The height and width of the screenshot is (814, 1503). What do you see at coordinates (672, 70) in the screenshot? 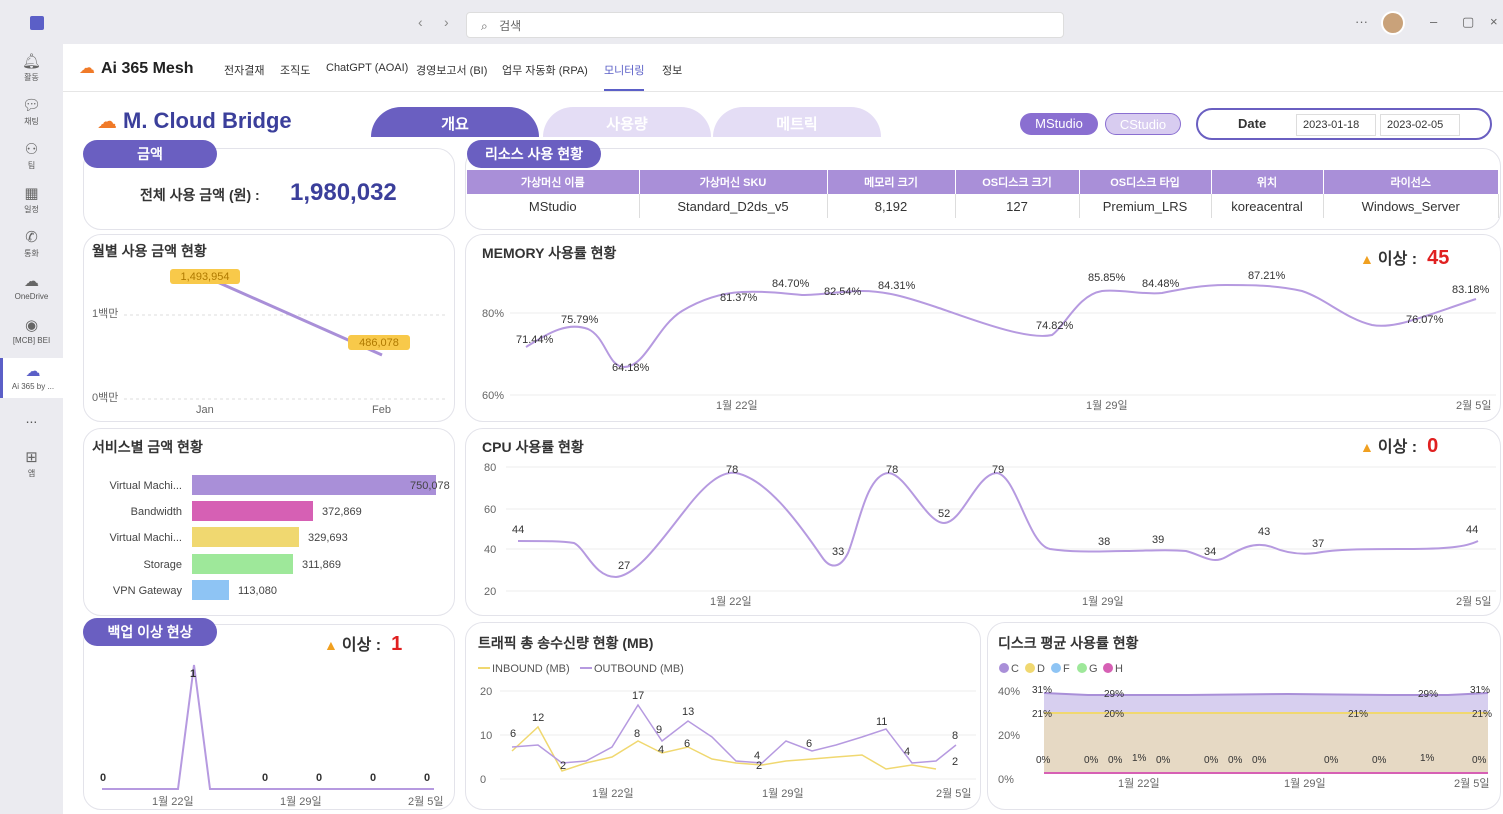
I see `tab-info: 정보` at bounding box center [672, 70].